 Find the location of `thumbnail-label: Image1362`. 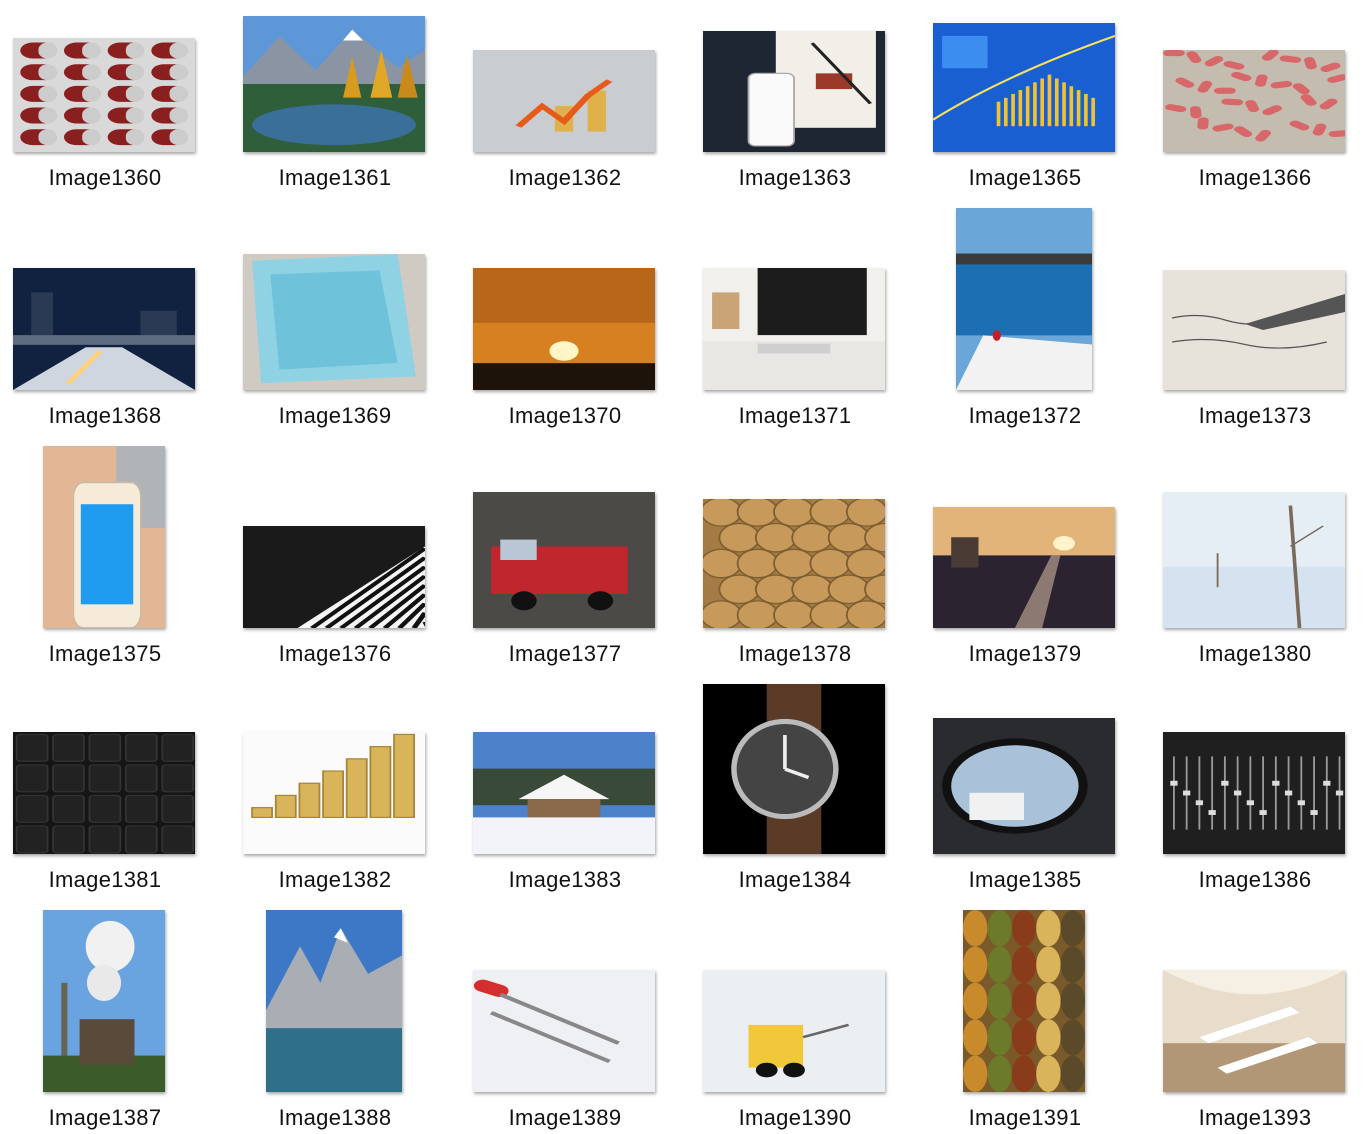

thumbnail-label: Image1362 is located at coordinates (565, 178).